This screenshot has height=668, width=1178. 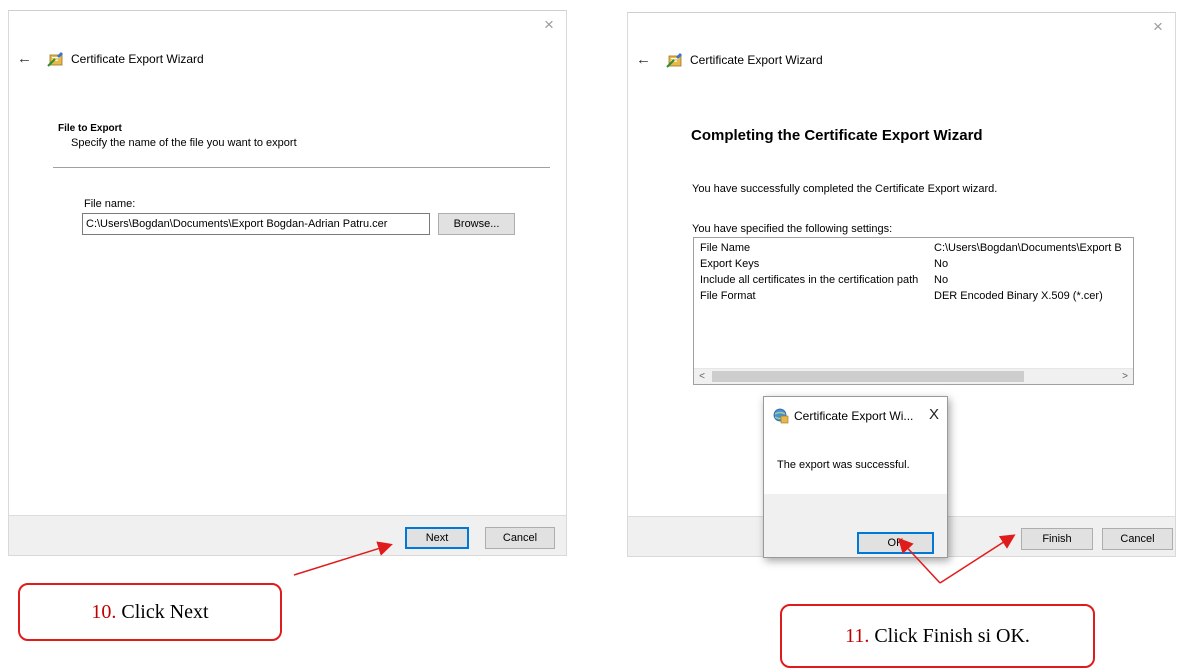 What do you see at coordinates (868, 376) in the screenshot?
I see `scrollbar-thumb` at bounding box center [868, 376].